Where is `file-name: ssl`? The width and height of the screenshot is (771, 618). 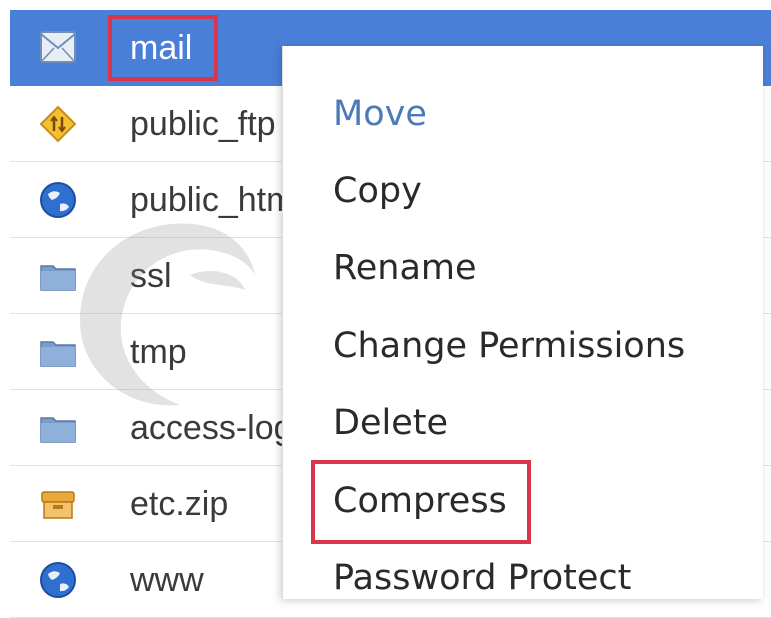 file-name: ssl is located at coordinates (151, 276).